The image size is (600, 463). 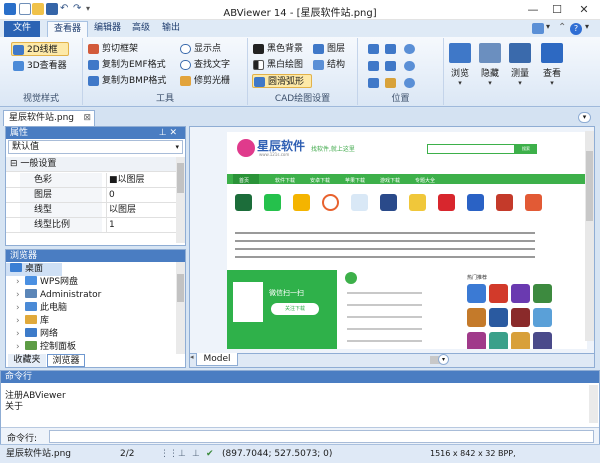 I want to click on properties-scrollbar, so click(x=180, y=200).